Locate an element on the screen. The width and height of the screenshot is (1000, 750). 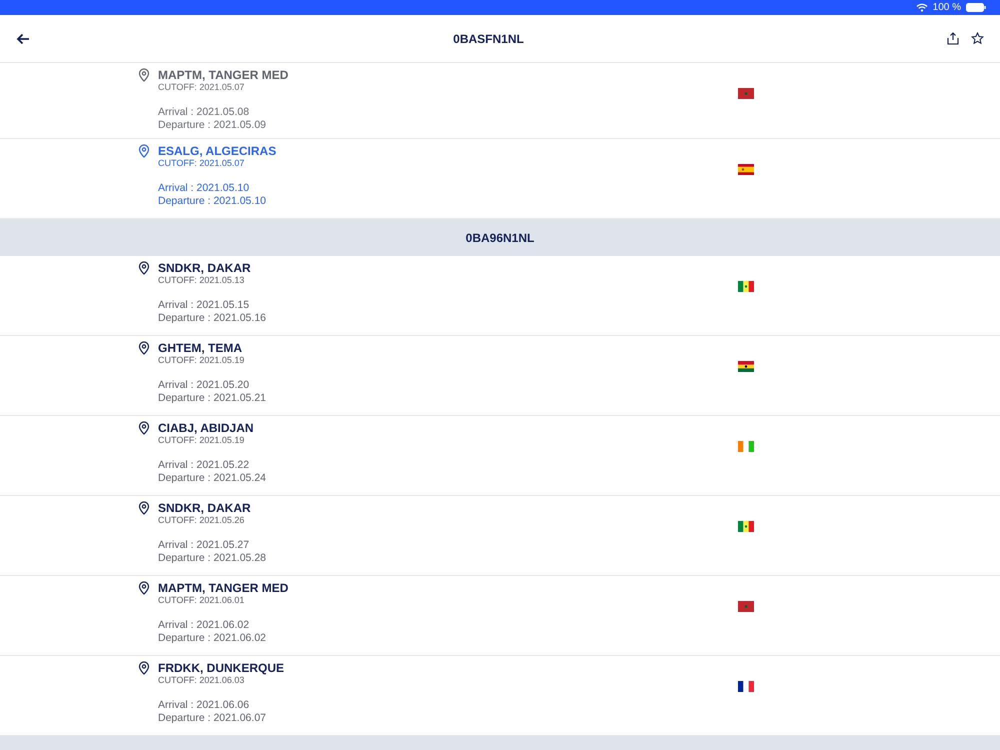
departure-date: Departure : 2021.05.21 is located at coordinates (212, 398).